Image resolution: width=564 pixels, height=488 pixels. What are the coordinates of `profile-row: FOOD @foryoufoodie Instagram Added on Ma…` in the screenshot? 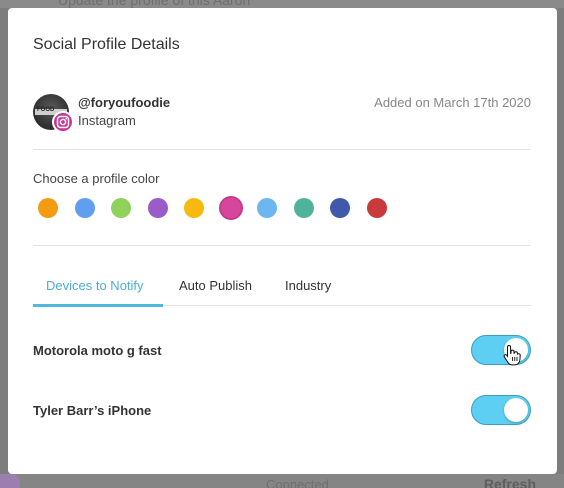 It's located at (282, 119).